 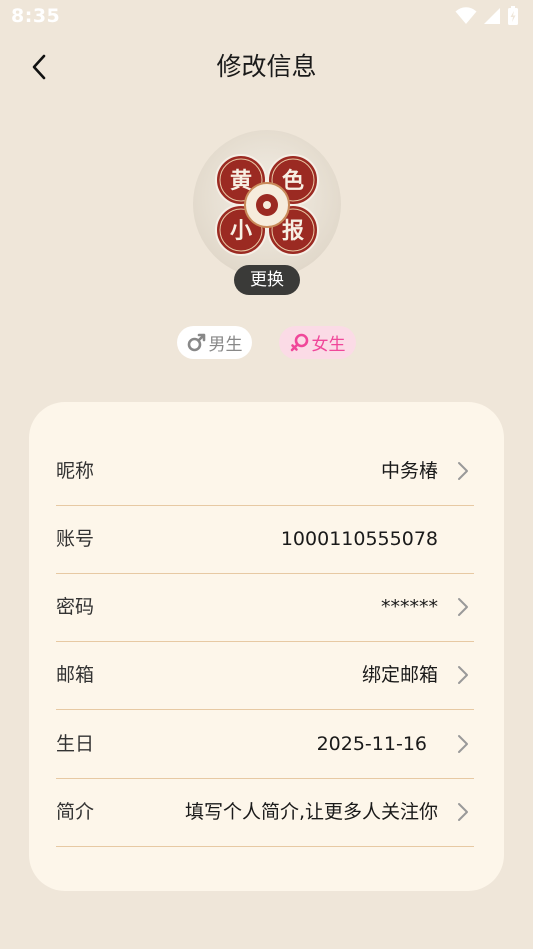 I want to click on change-avatar-button: 更换, so click(x=267, y=280).